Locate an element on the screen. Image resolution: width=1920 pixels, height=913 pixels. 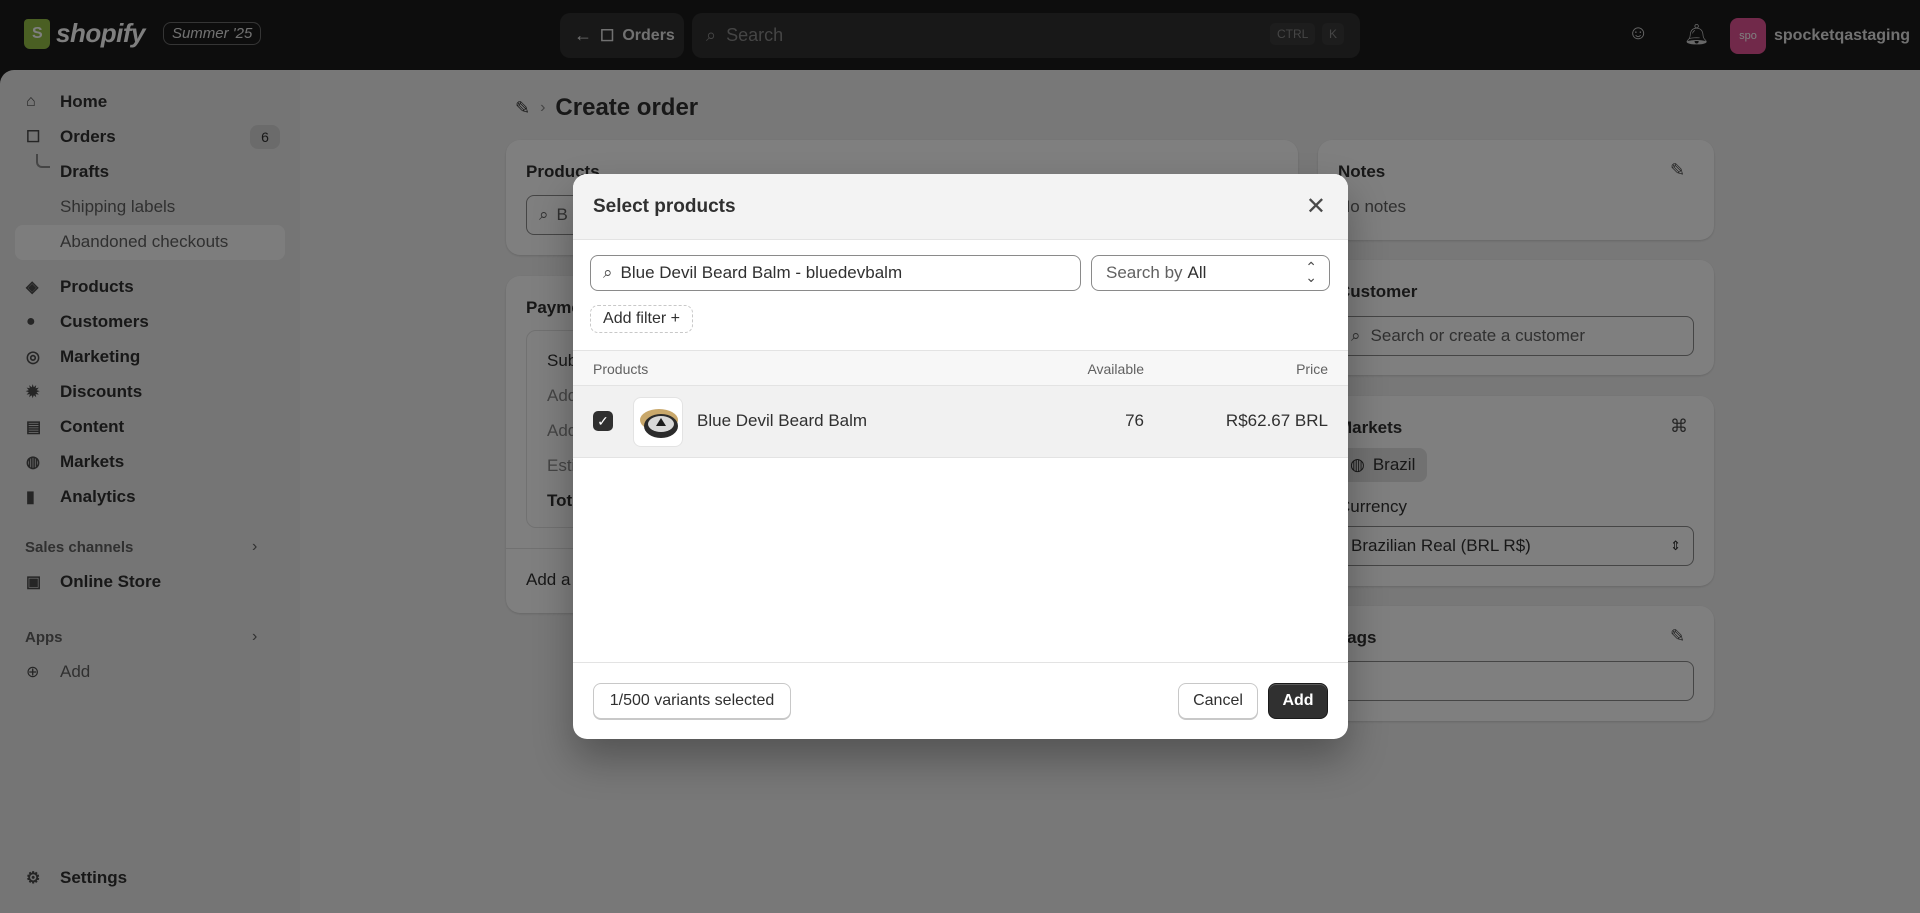
close-icon: ✕ is located at coordinates (1316, 206).